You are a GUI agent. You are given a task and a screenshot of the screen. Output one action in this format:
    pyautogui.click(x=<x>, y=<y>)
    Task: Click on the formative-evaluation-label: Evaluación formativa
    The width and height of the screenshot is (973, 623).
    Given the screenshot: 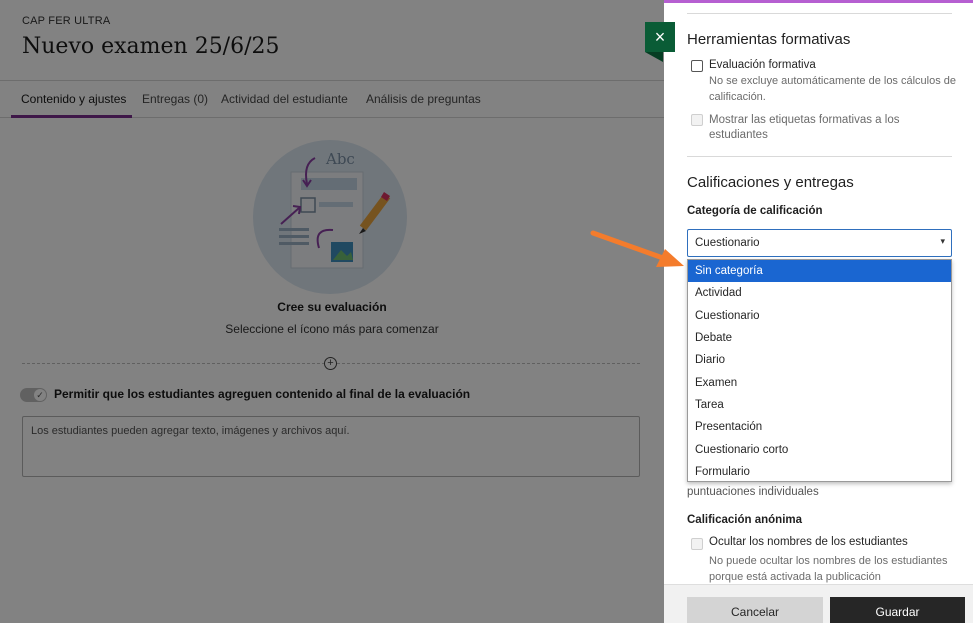 What is the action you would take?
    pyautogui.click(x=762, y=65)
    